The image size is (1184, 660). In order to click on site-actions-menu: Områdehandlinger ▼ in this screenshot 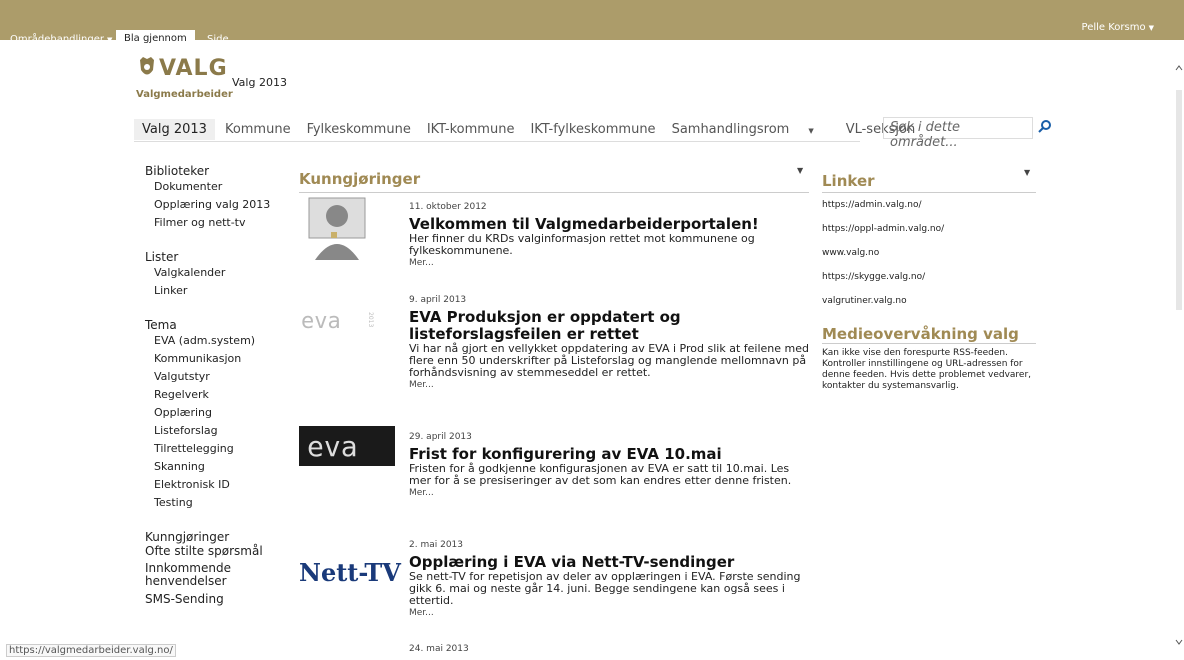, I will do `click(61, 39)`.